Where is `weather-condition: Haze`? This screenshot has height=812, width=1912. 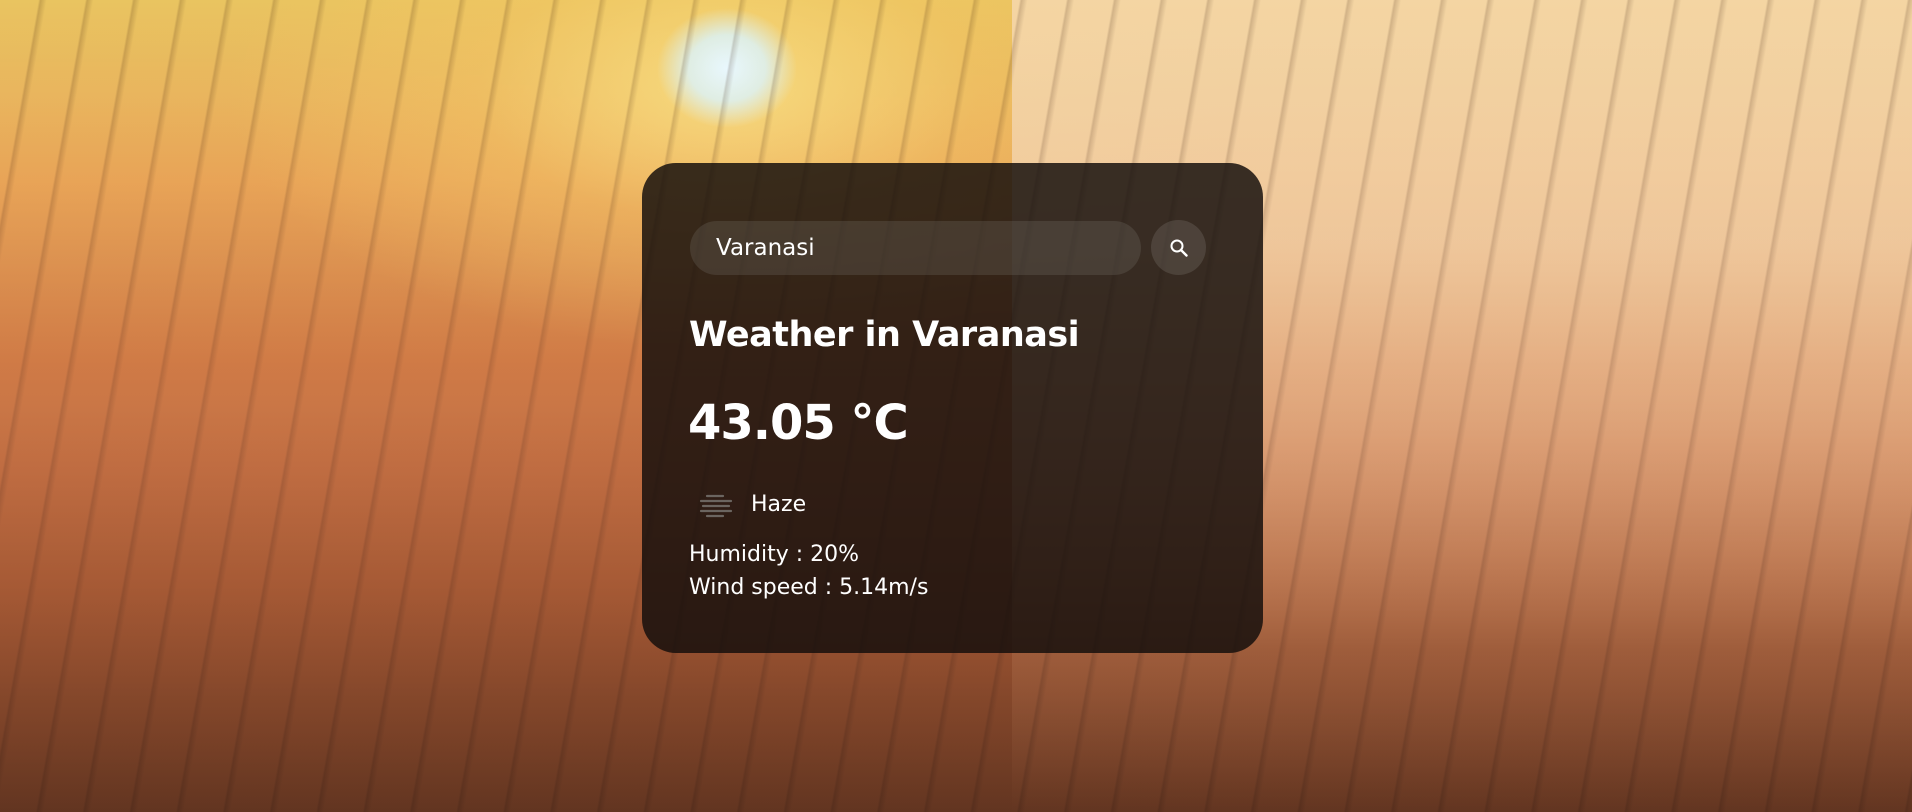
weather-condition: Haze is located at coordinates (750, 504).